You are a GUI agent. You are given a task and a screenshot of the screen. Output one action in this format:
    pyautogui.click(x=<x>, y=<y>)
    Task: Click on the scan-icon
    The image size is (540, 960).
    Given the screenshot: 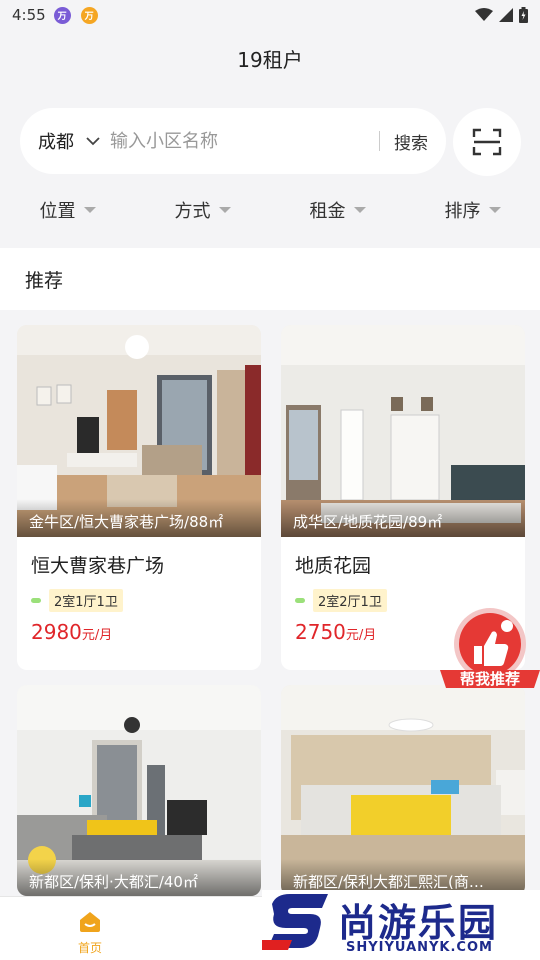 What is the action you would take?
    pyautogui.click(x=487, y=142)
    